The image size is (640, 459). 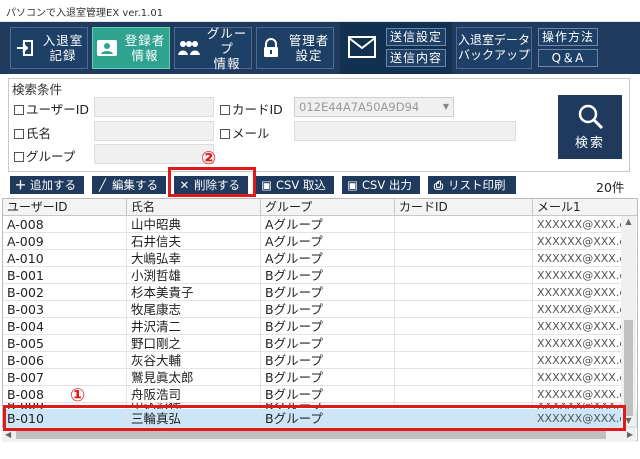 I want to click on cell-user-id: B-006, so click(x=65, y=360).